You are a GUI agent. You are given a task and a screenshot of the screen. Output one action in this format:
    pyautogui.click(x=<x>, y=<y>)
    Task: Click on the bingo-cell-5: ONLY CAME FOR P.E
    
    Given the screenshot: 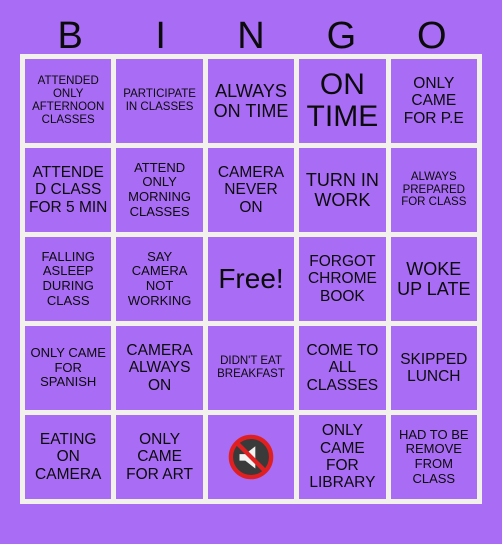 What is the action you would take?
    pyautogui.click(x=433, y=101)
    